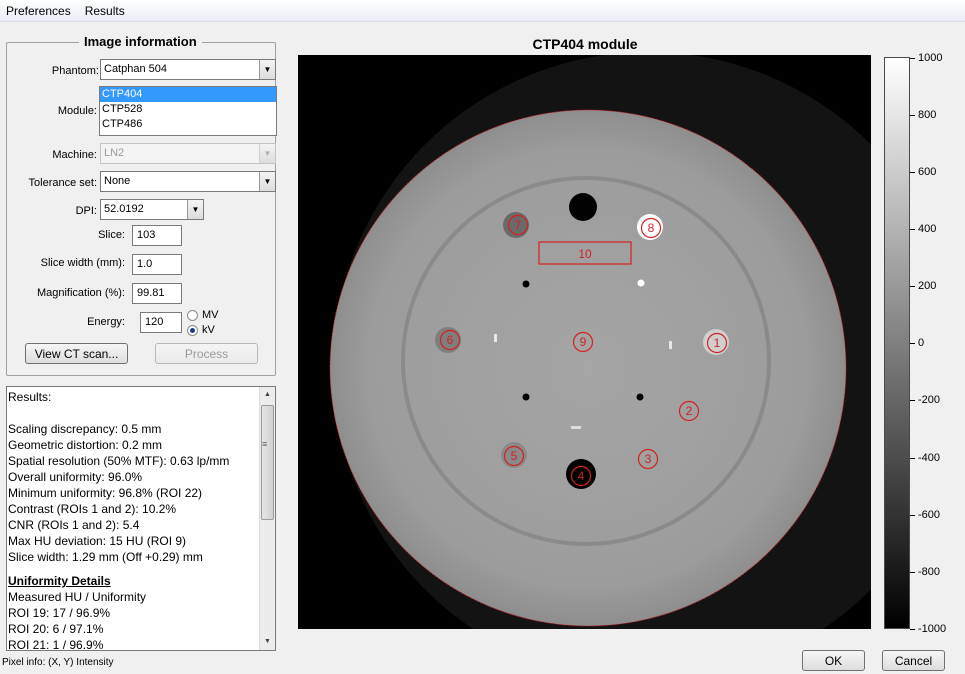  I want to click on energy-label: Energy:, so click(106, 322).